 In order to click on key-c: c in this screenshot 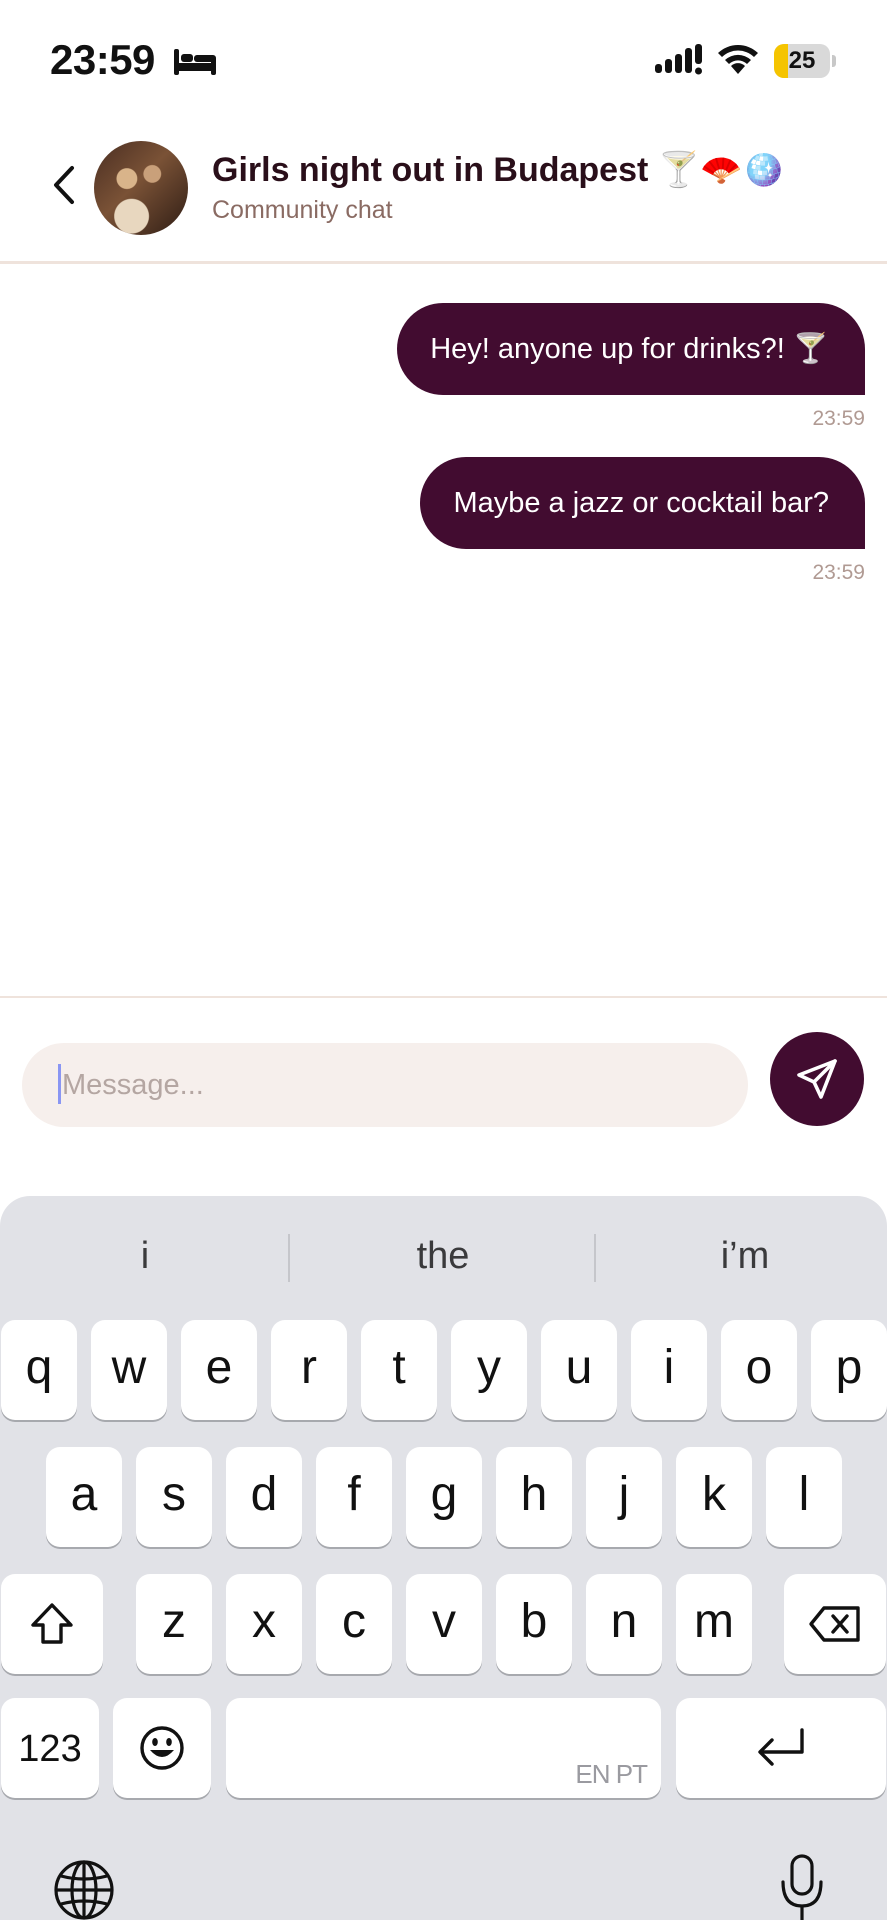, I will do `click(354, 1624)`.